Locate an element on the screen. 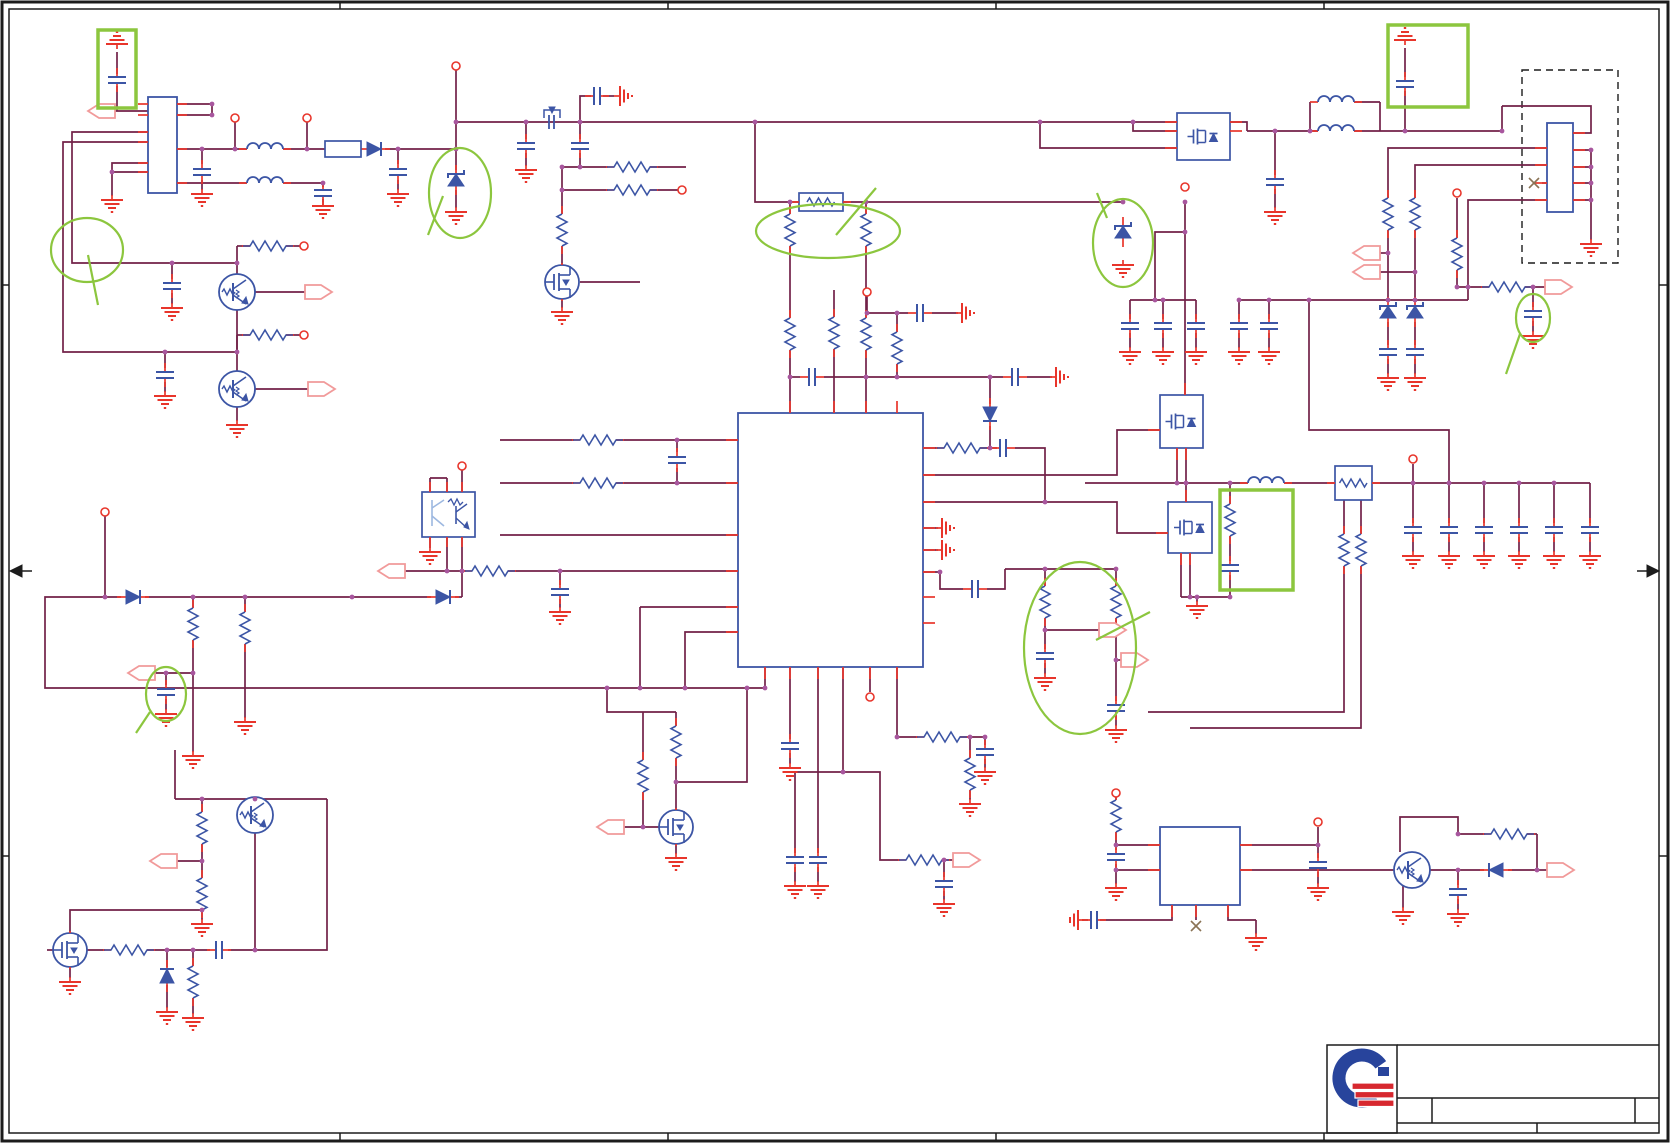  annotation-ellipse is located at coordinates (1080, 648).